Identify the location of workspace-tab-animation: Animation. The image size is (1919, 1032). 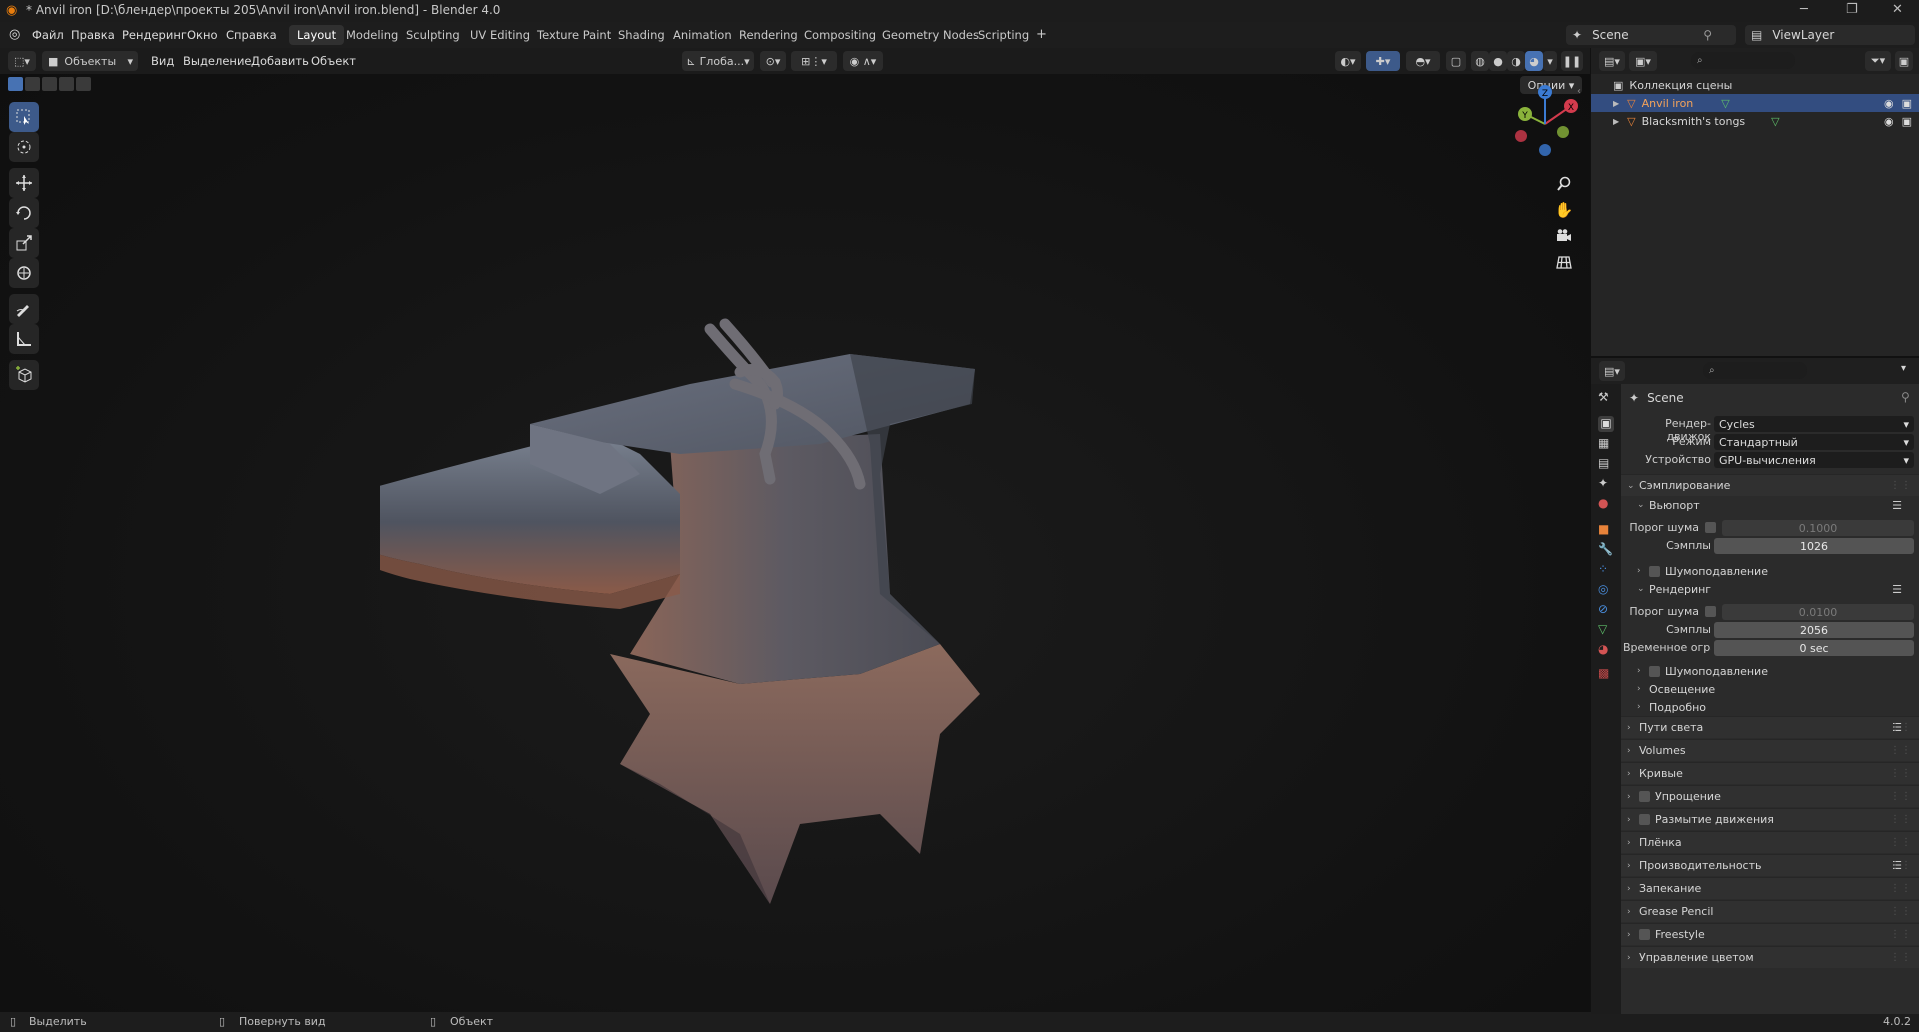
(702, 35).